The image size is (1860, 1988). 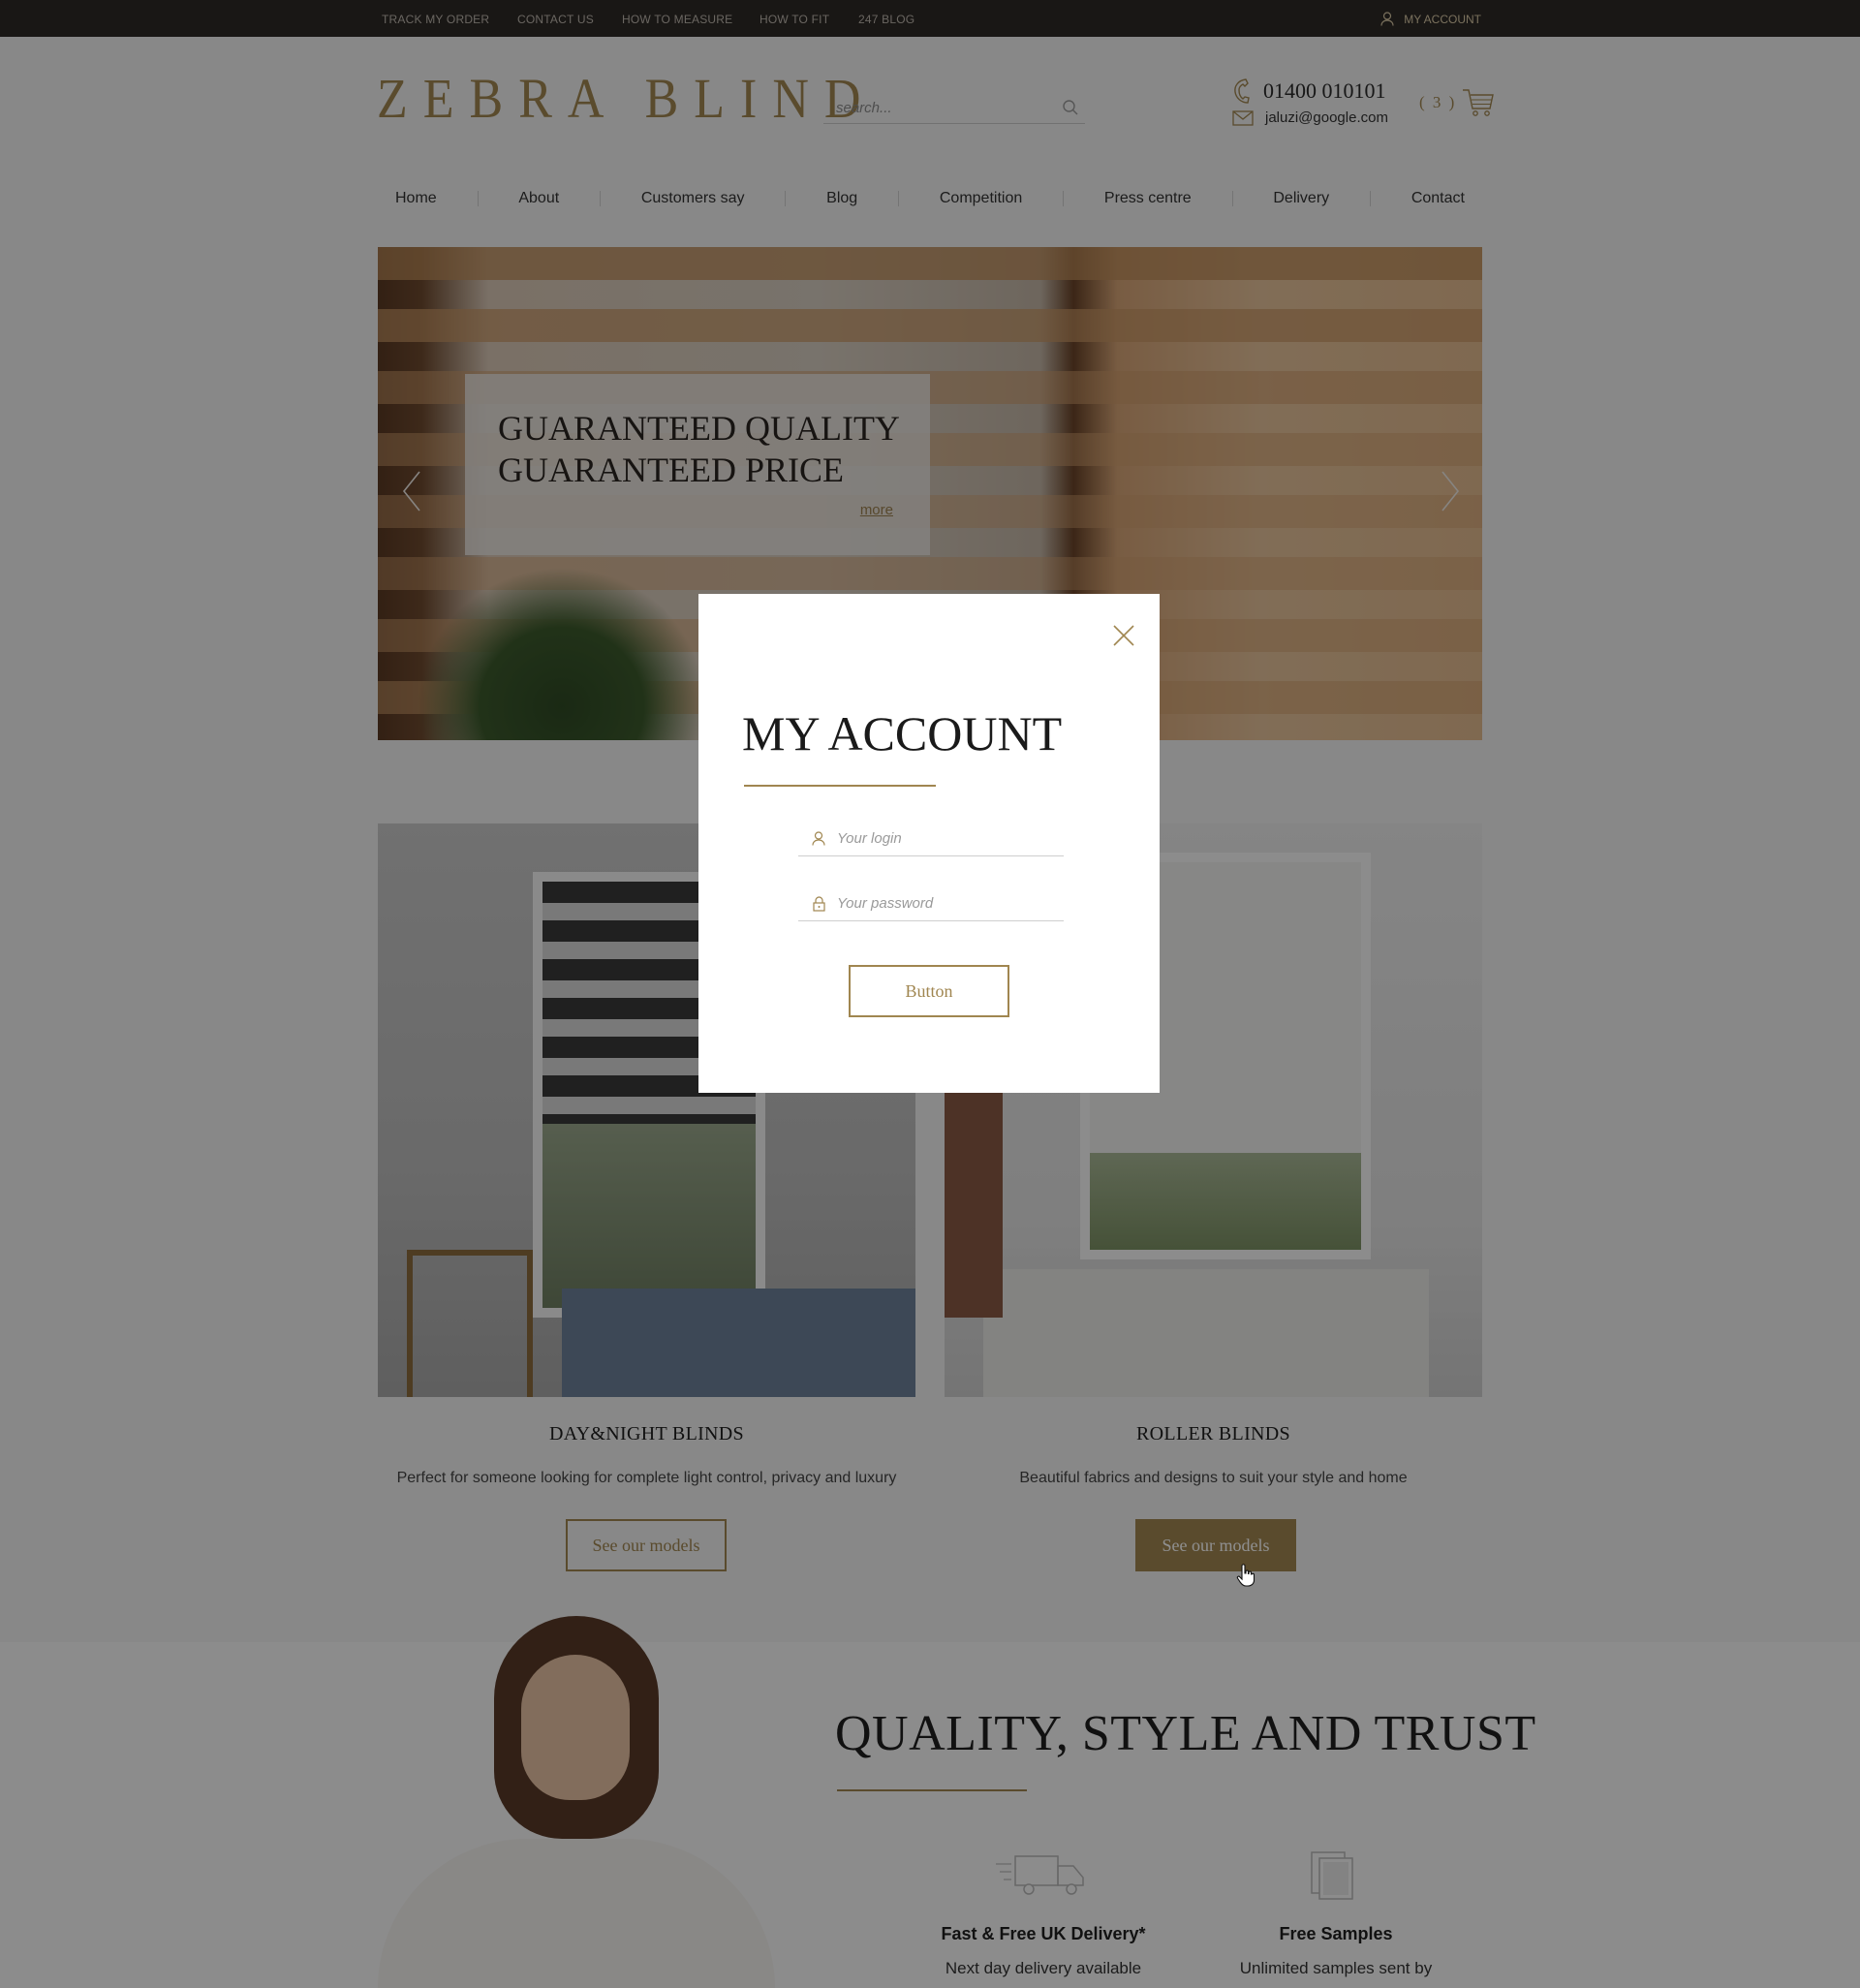 What do you see at coordinates (840, 786) in the screenshot?
I see `title-underline` at bounding box center [840, 786].